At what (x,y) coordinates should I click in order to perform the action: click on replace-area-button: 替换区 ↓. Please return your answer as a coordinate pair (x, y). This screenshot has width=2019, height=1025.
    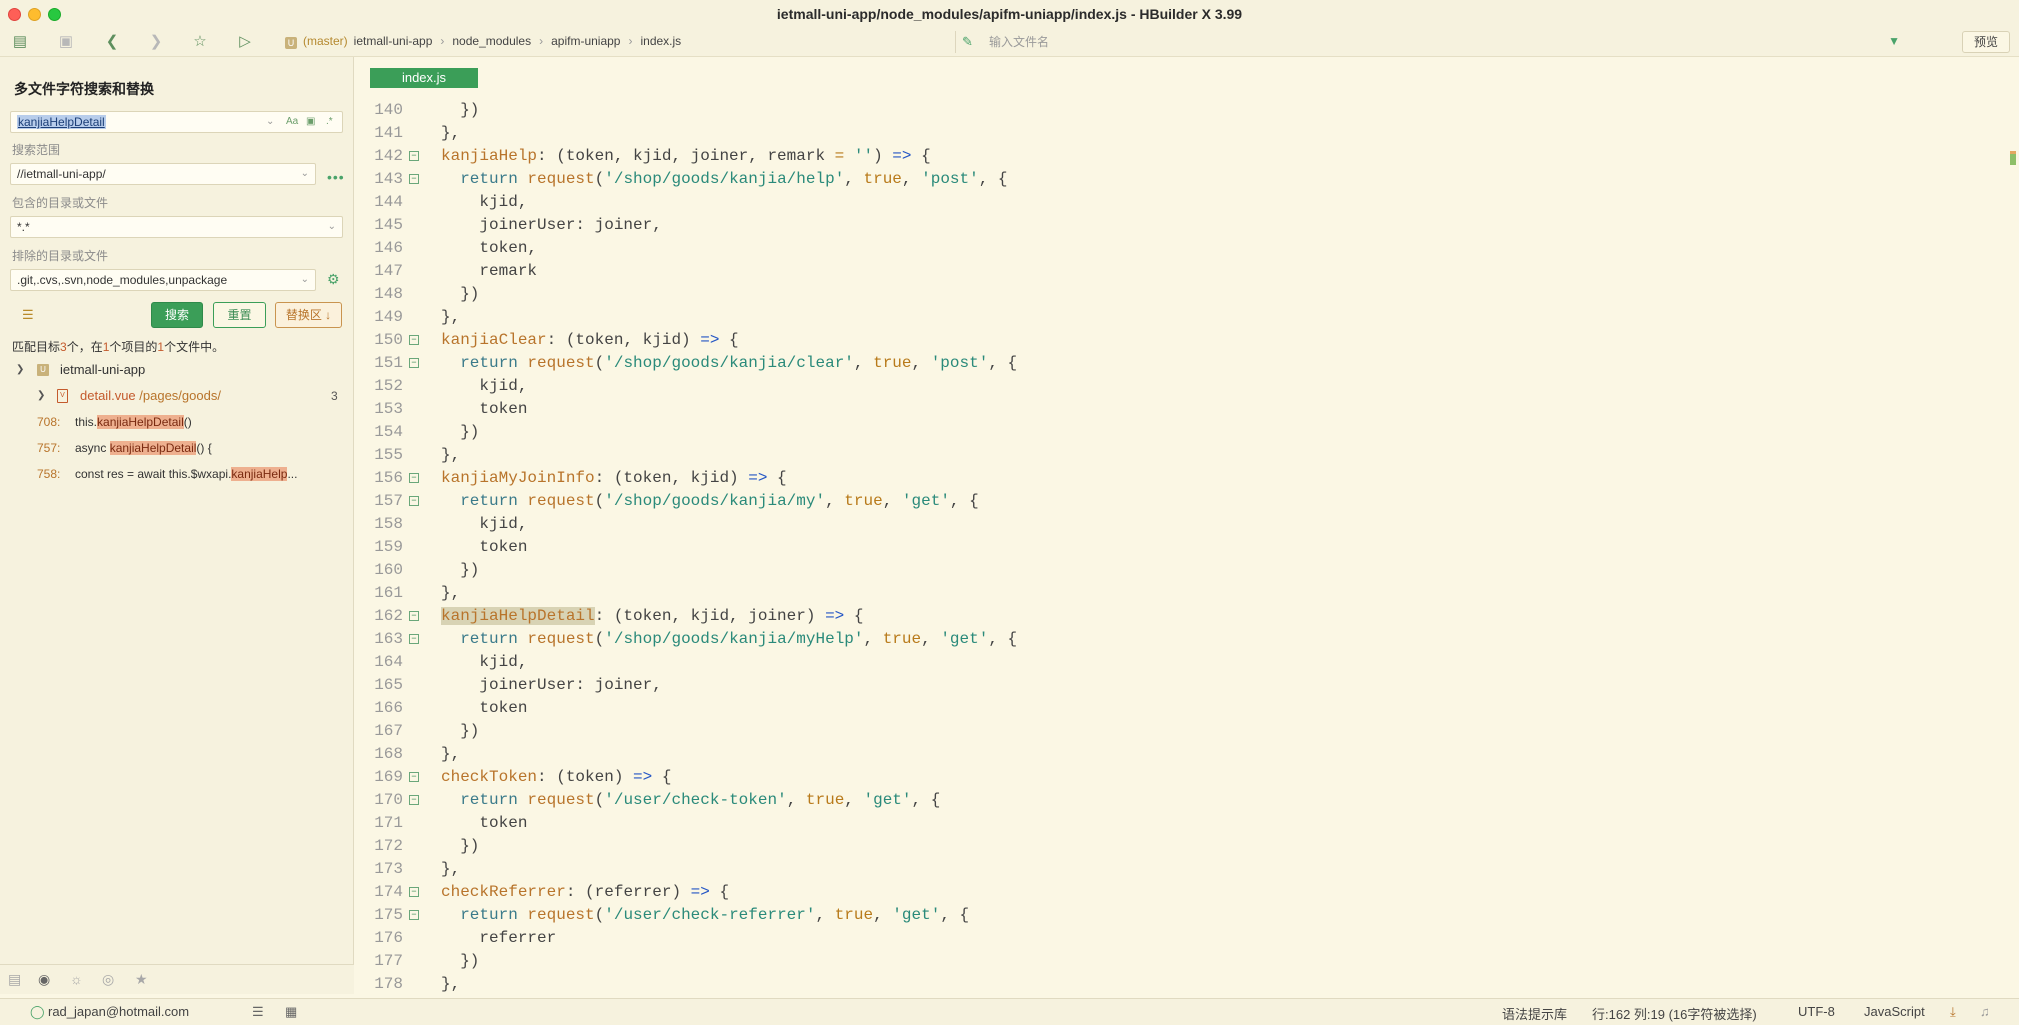
    Looking at the image, I should click on (308, 315).